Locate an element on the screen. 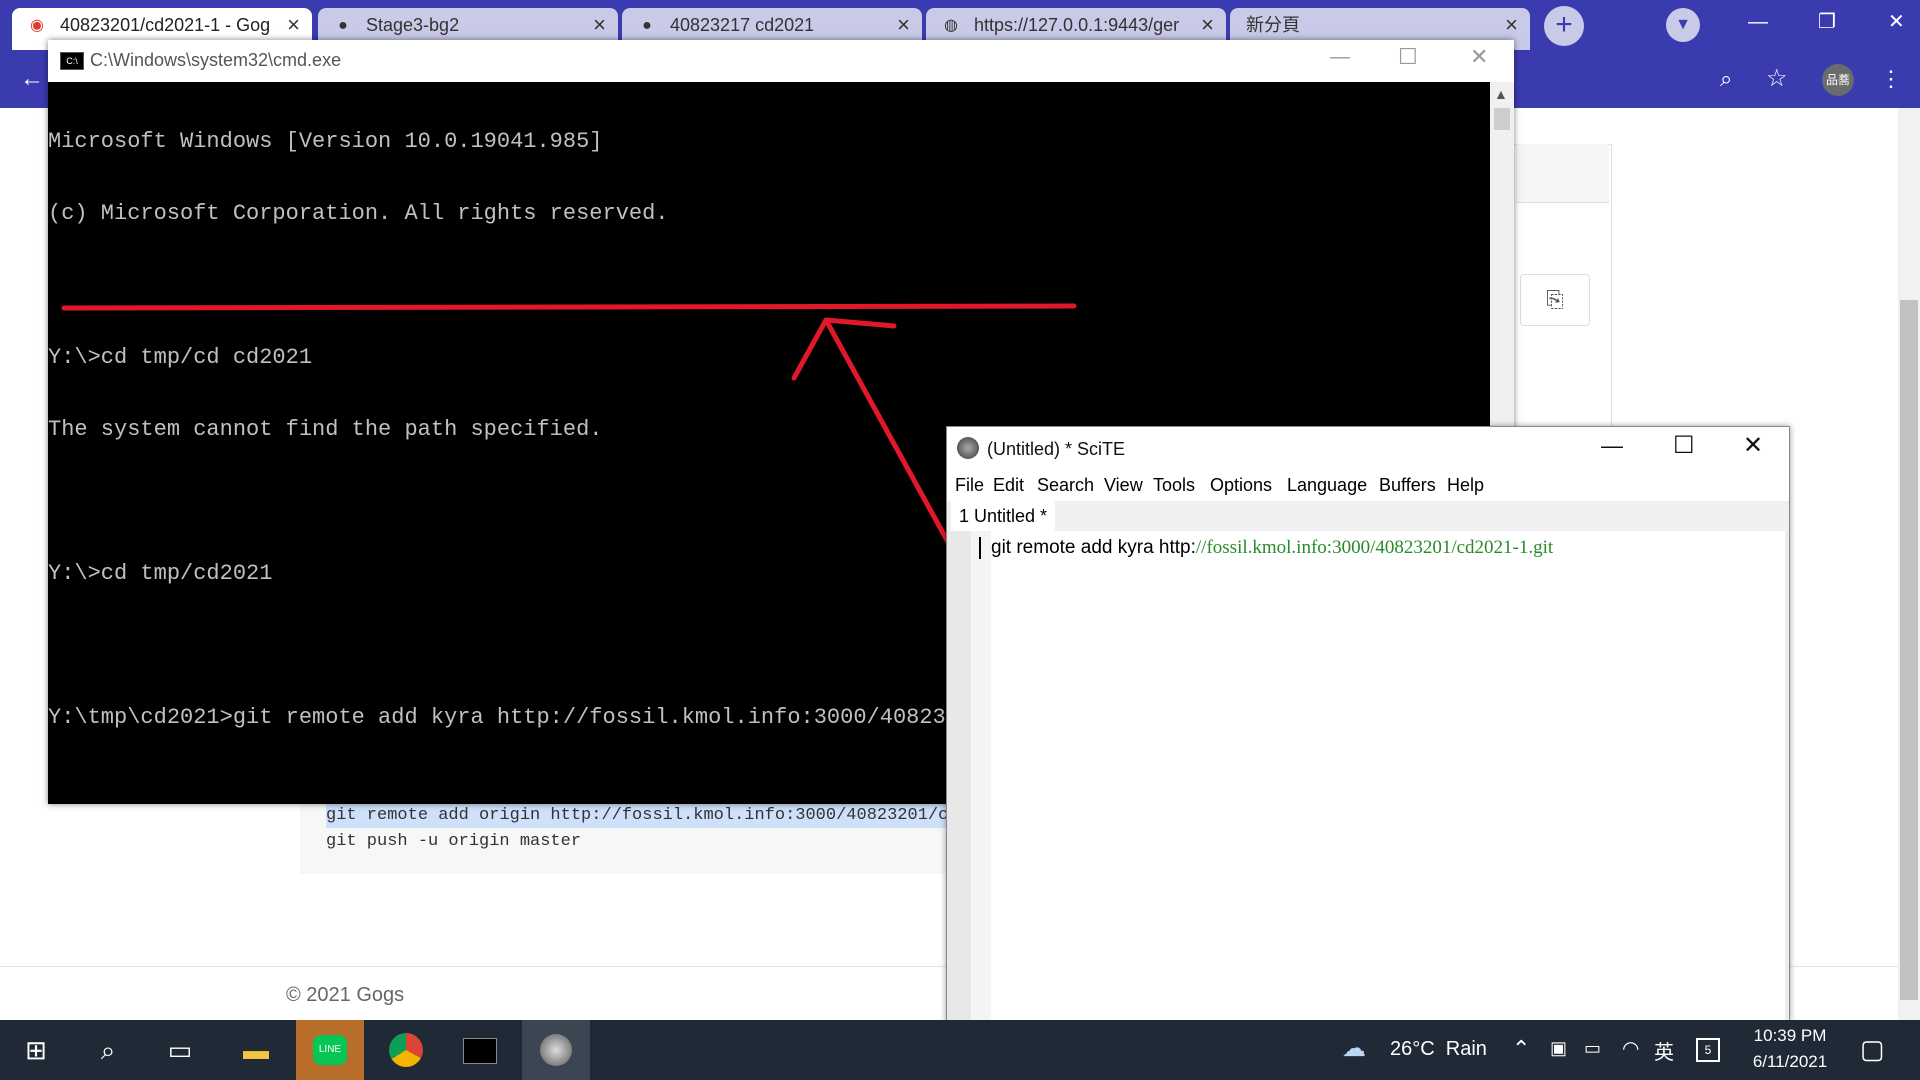  menu-options: Options is located at coordinates (1241, 485).